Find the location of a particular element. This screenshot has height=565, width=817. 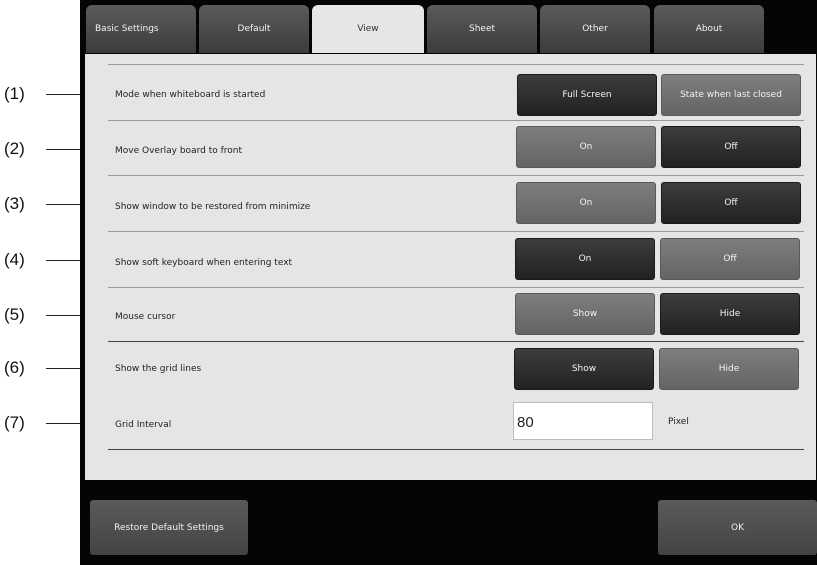

overlay-front-off-button: Off is located at coordinates (731, 147).